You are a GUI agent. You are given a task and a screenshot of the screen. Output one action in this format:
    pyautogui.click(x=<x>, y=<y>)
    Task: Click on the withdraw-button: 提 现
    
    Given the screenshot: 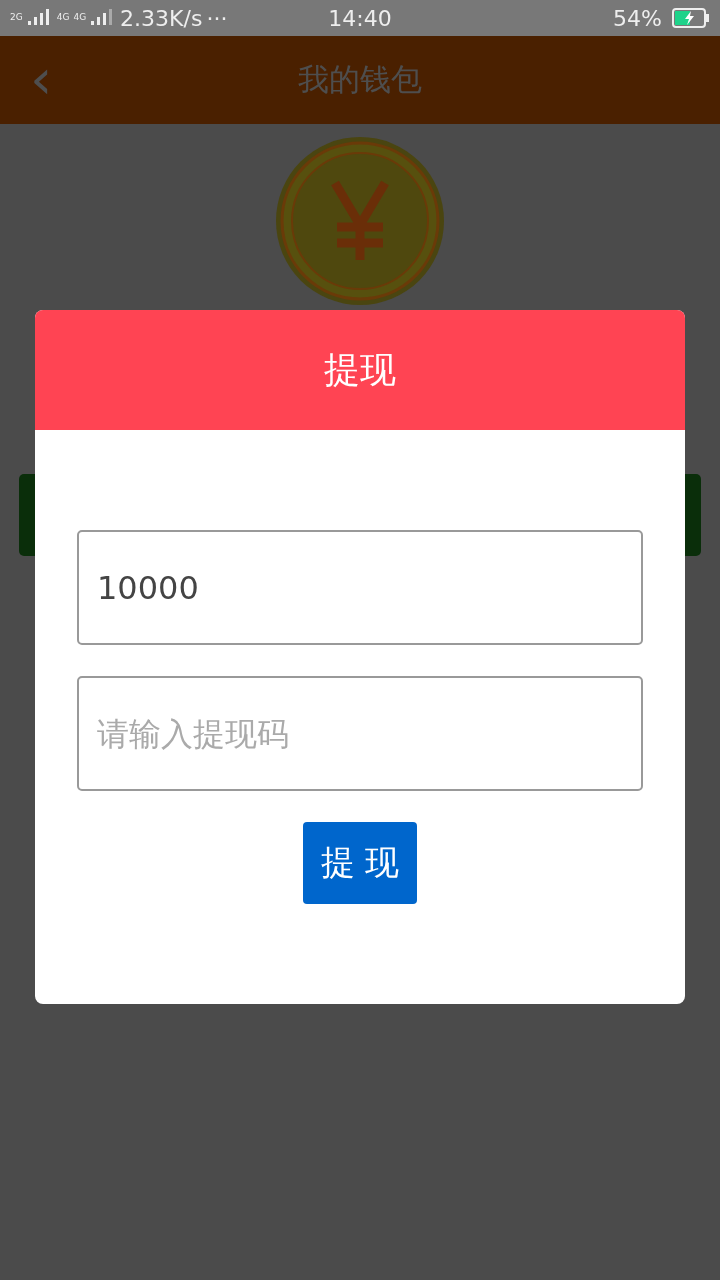 What is the action you would take?
    pyautogui.click(x=360, y=863)
    